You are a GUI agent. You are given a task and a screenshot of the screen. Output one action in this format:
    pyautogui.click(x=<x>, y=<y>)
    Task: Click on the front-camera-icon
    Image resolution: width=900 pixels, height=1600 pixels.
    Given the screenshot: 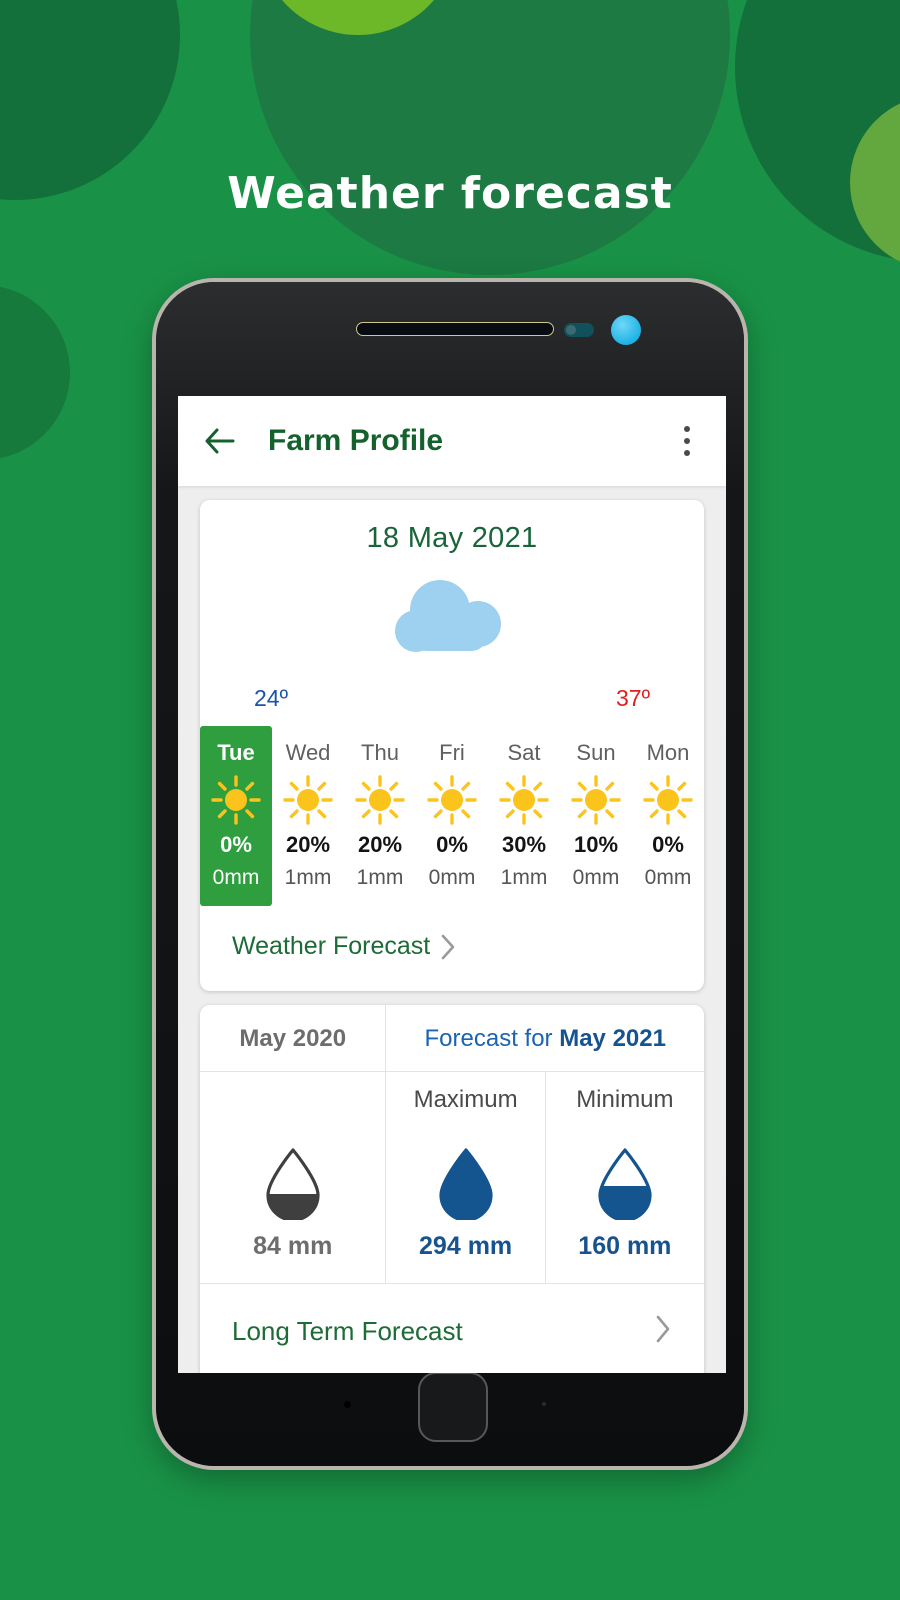 What is the action you would take?
    pyautogui.click(x=626, y=330)
    